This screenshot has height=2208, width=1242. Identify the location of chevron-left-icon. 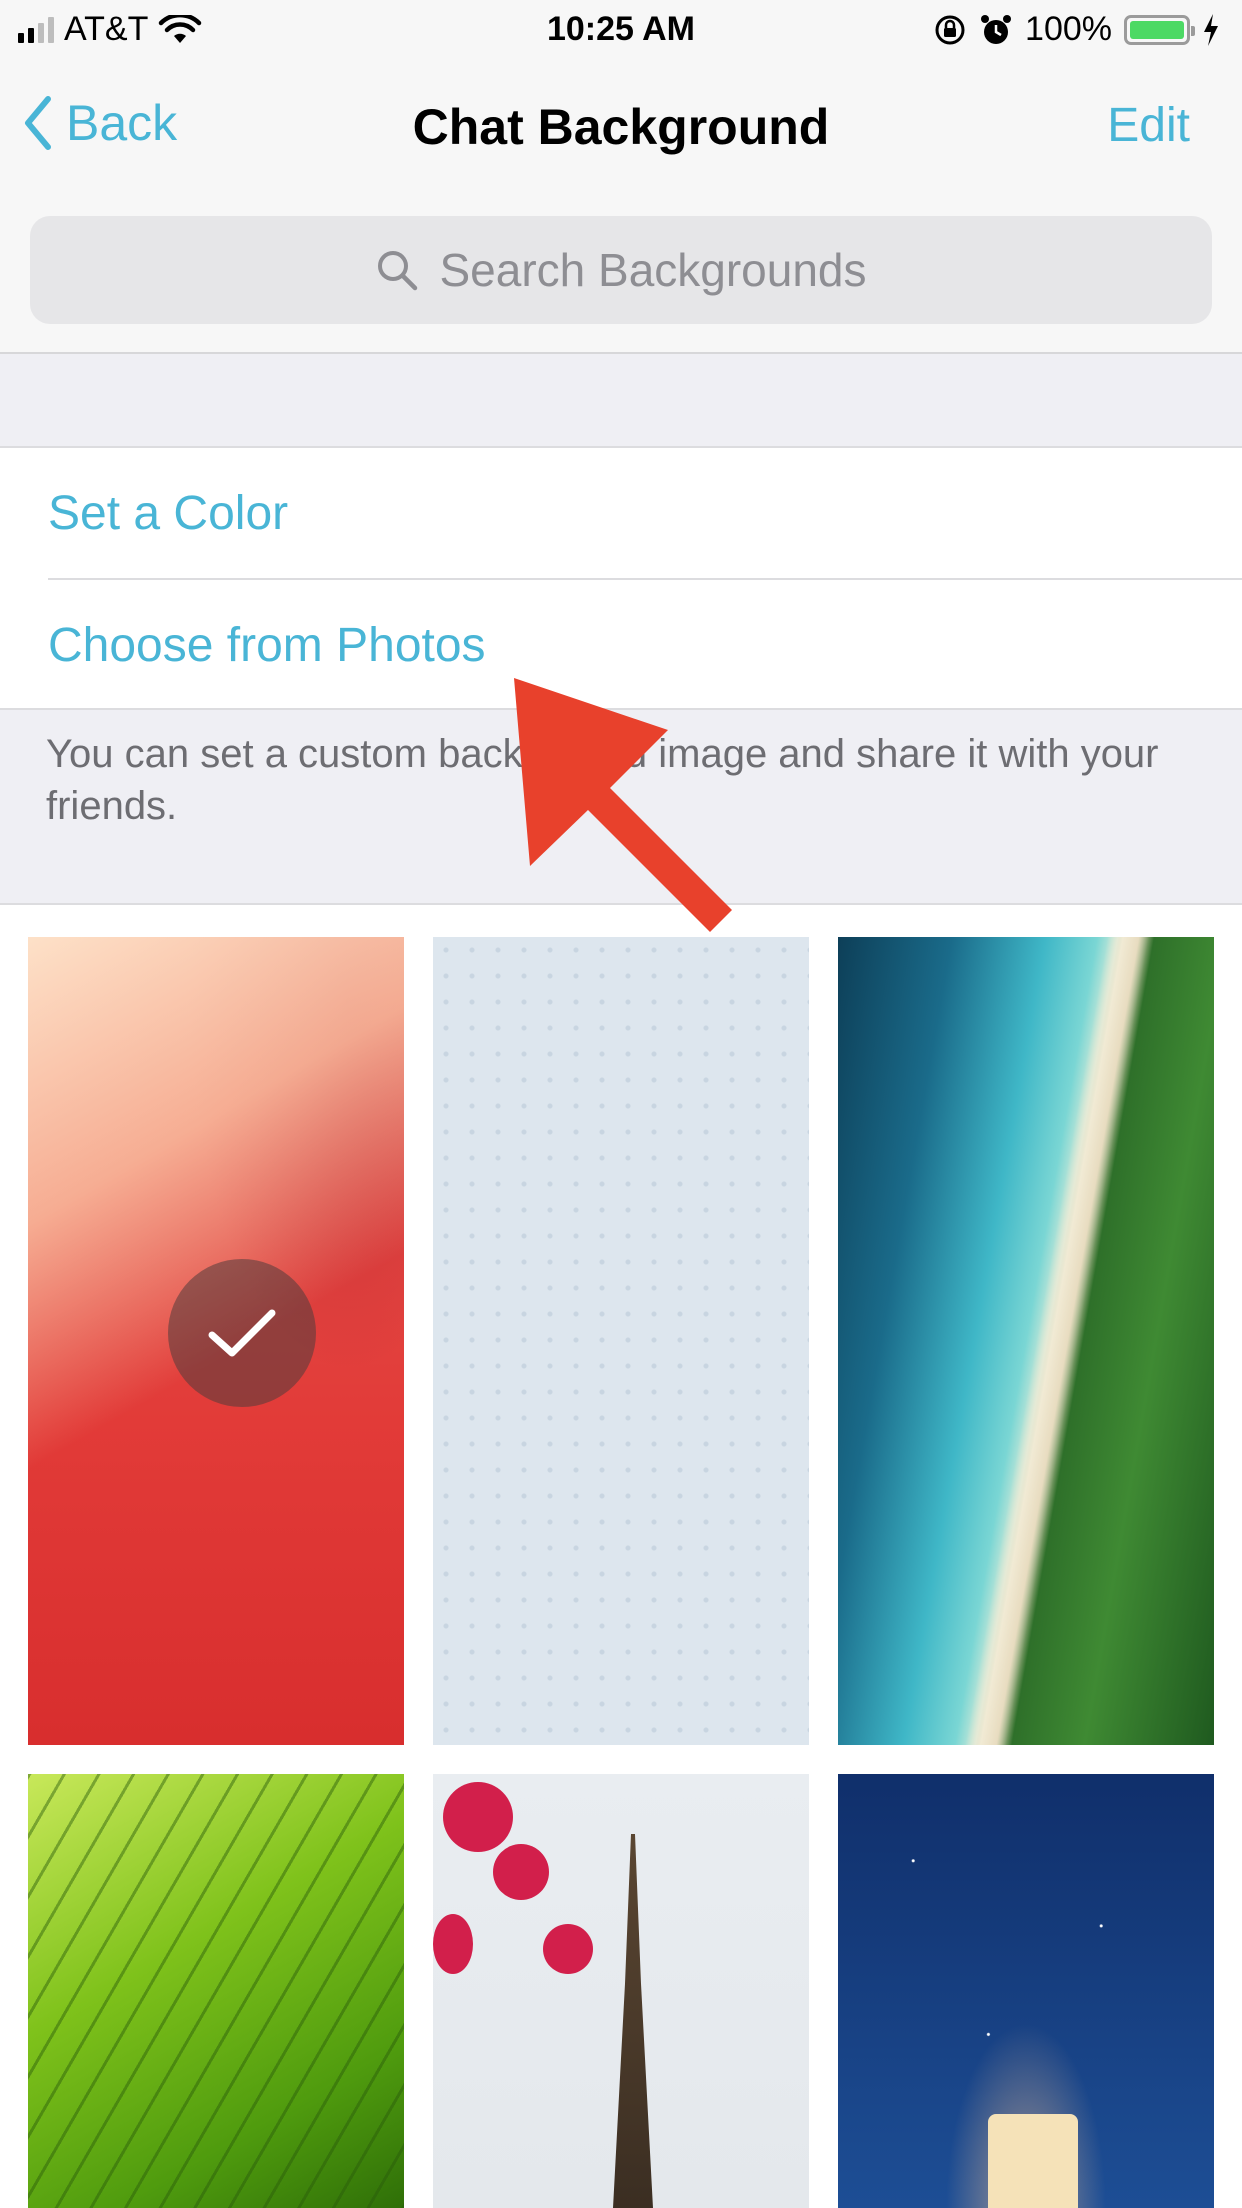
(38, 123).